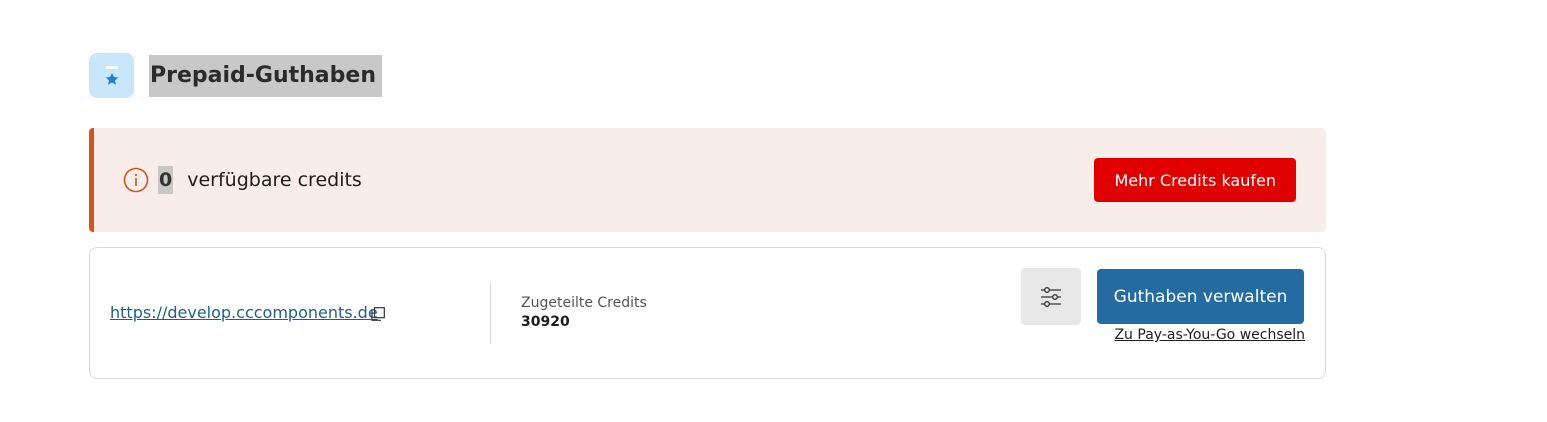 This screenshot has width=1547, height=422. I want to click on allocated-credits-value: 30920, so click(545, 322).